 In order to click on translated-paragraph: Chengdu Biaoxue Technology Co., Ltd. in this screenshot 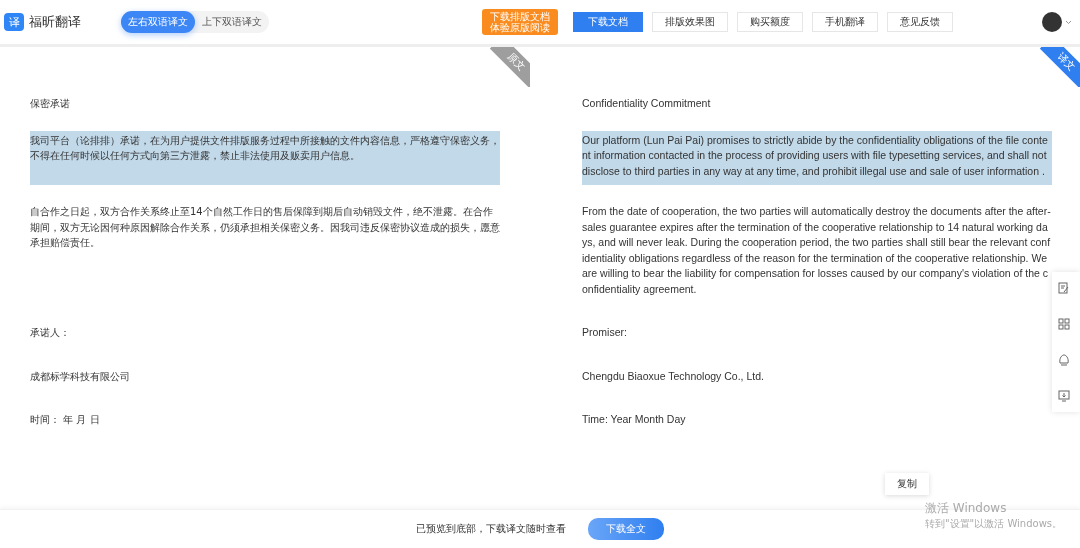, I will do `click(673, 376)`.